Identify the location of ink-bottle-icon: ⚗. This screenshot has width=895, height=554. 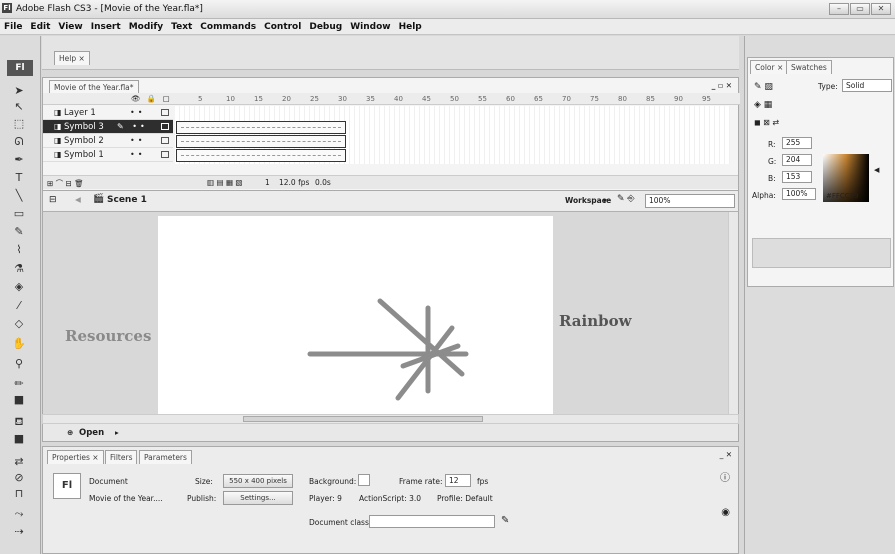
(19, 268).